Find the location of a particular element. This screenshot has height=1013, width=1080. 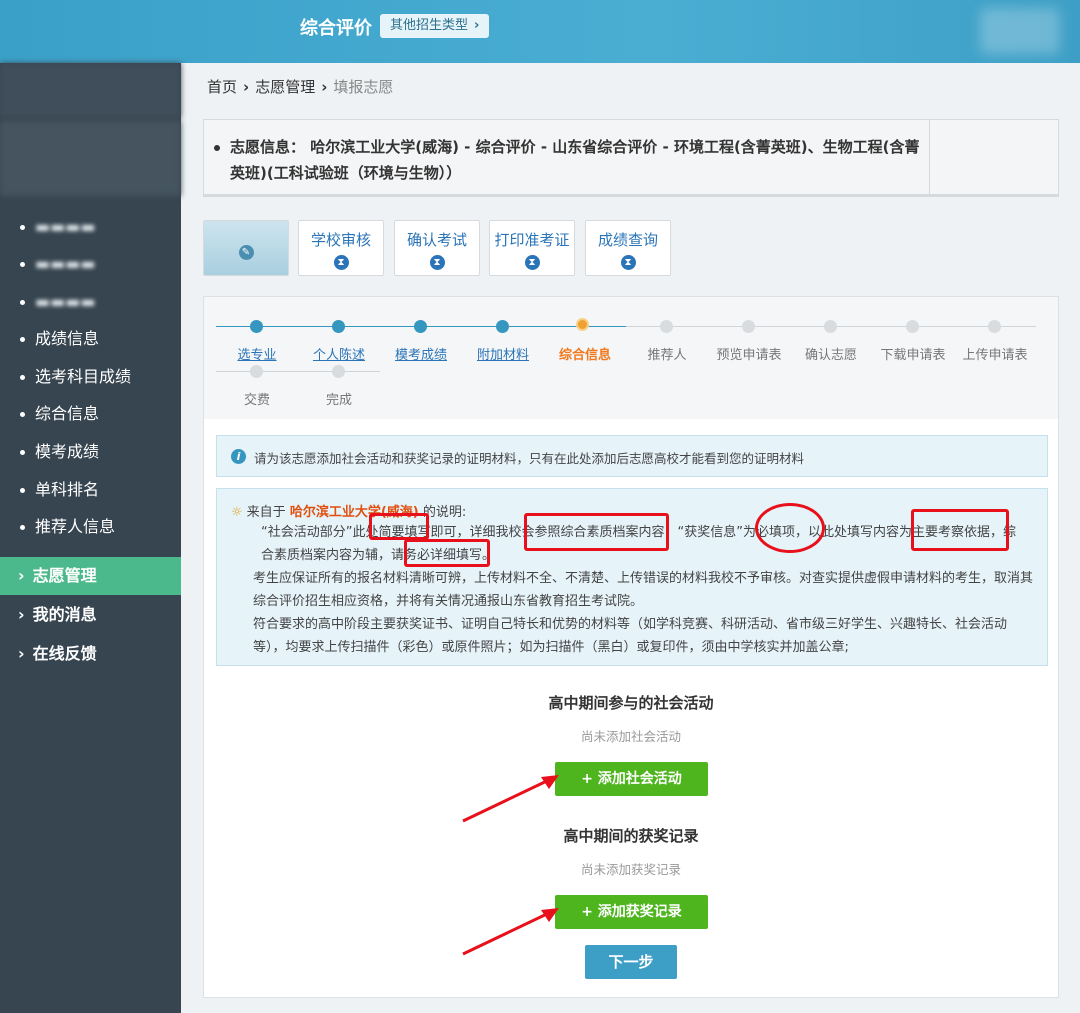

blurred-user-info is located at coordinates (90, 158).